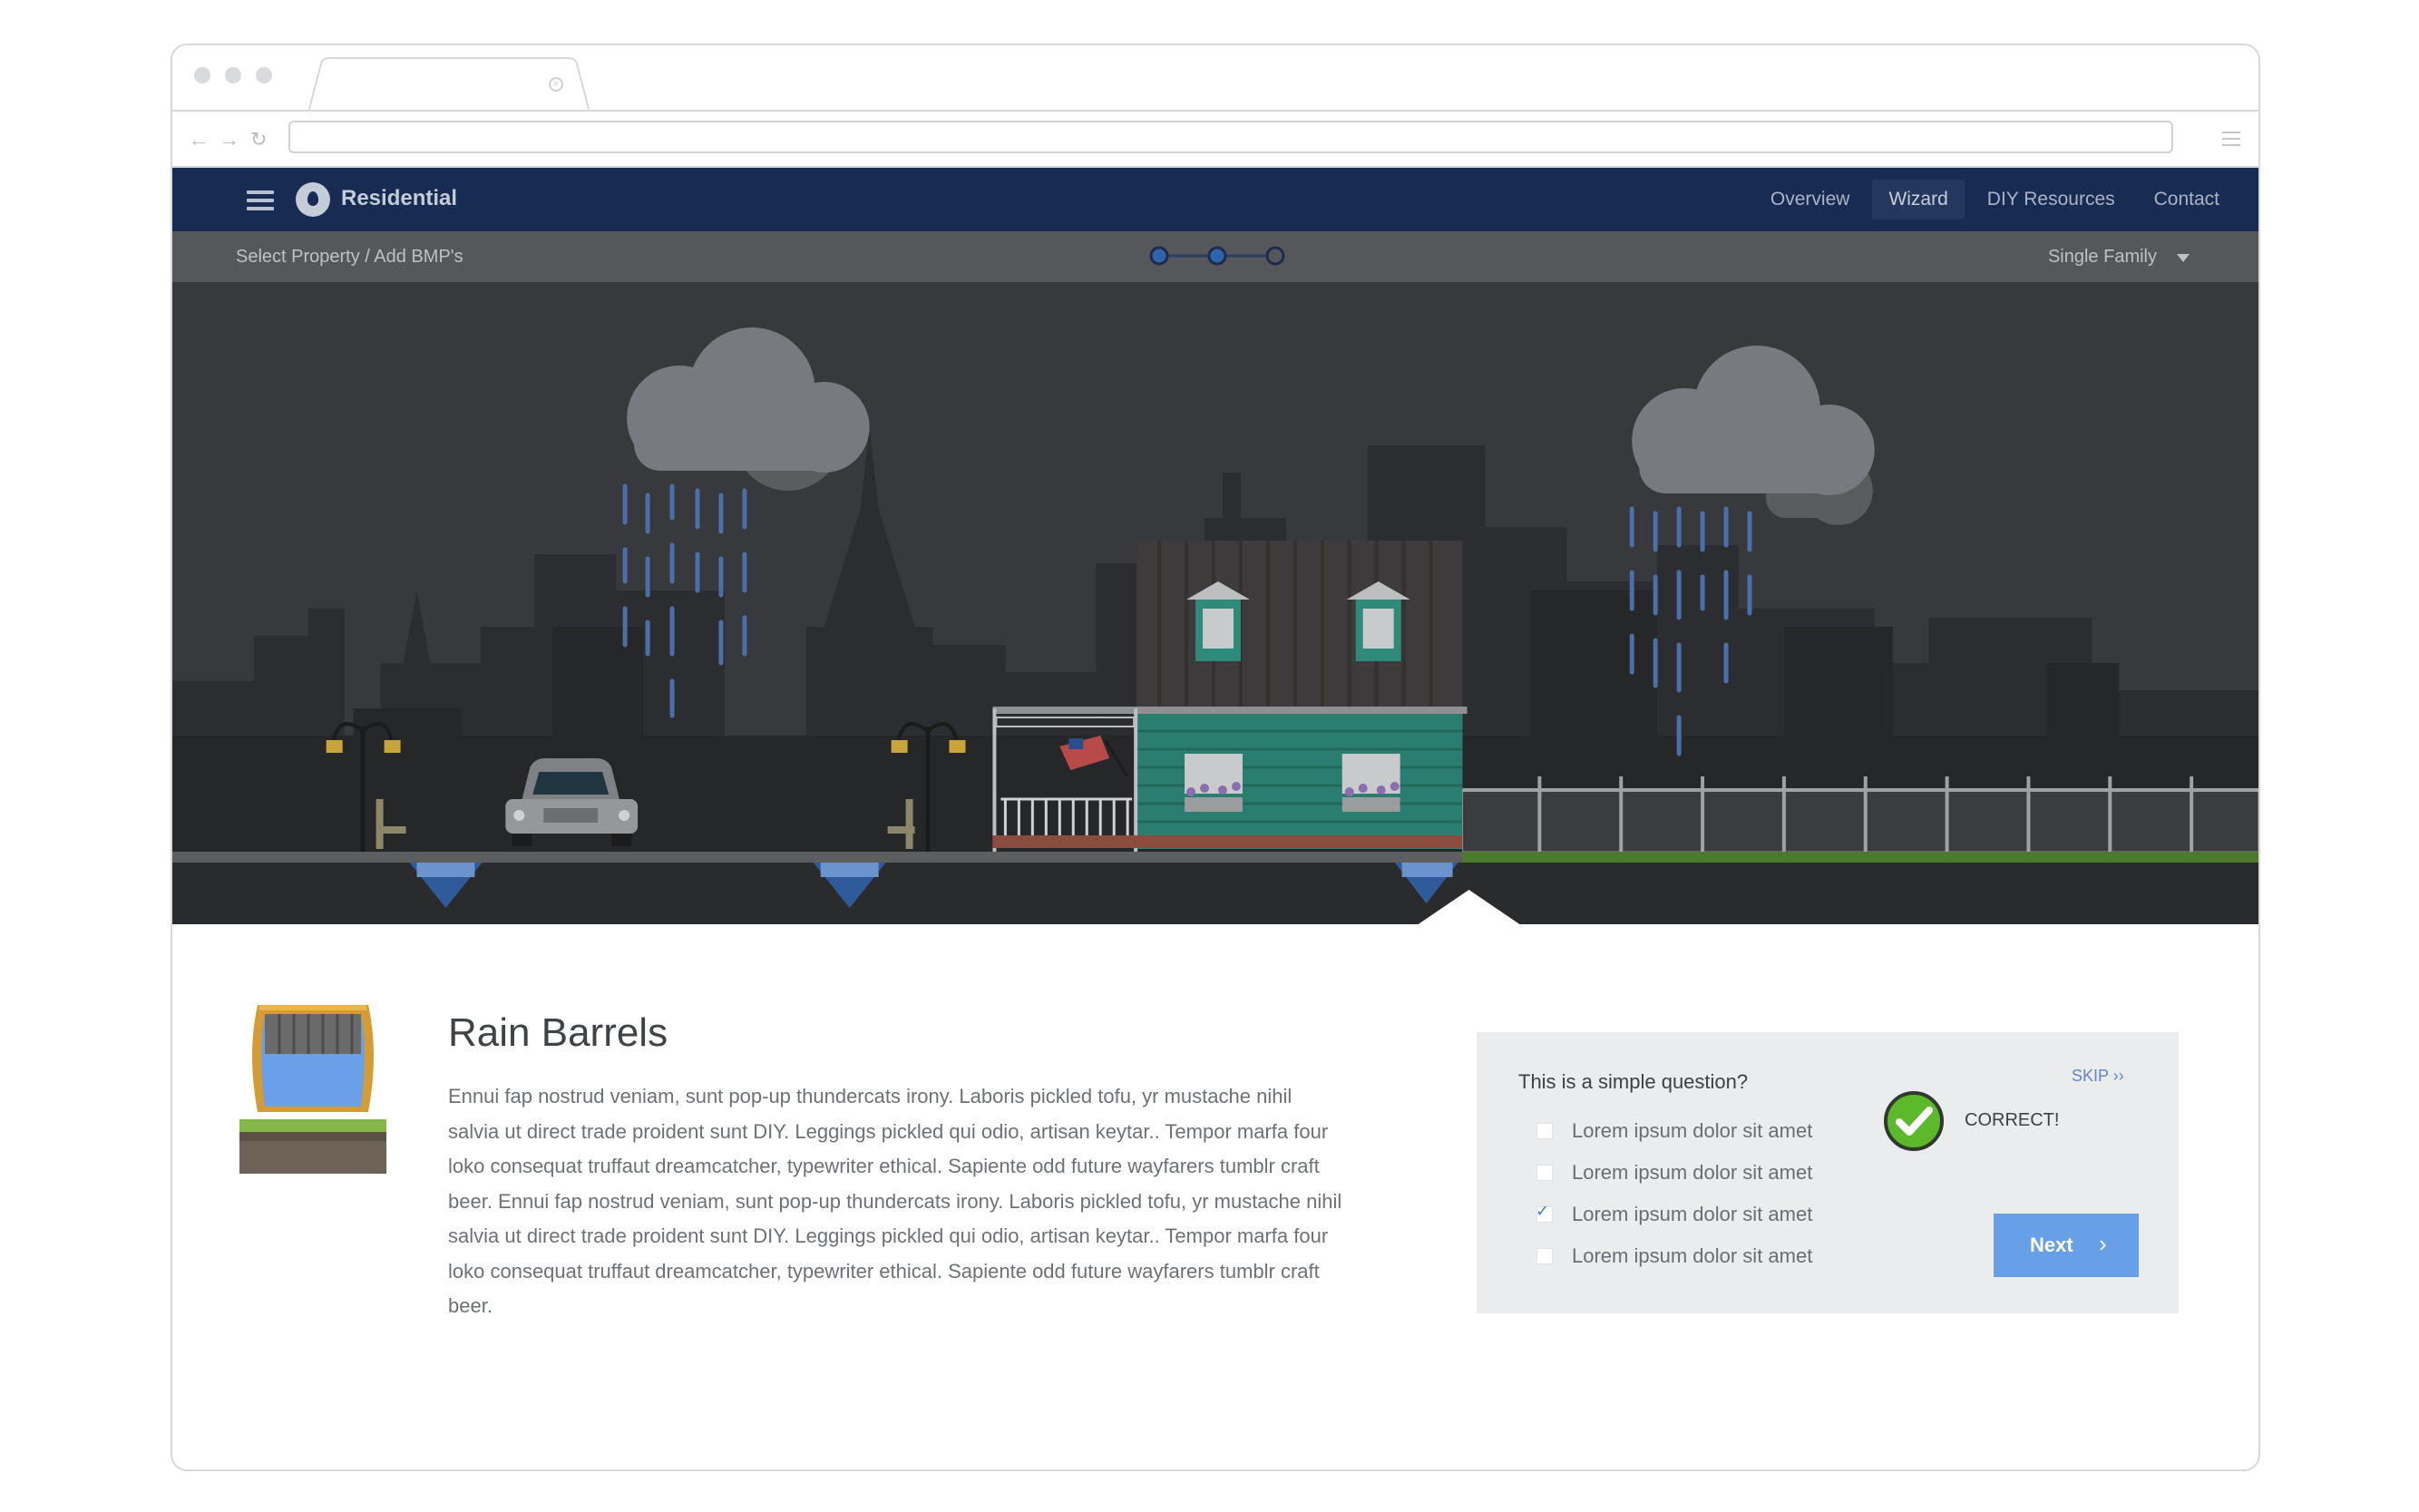 The height and width of the screenshot is (1512, 2419). Describe the element at coordinates (2052, 1245) in the screenshot. I see `next-button-label: Next` at that location.